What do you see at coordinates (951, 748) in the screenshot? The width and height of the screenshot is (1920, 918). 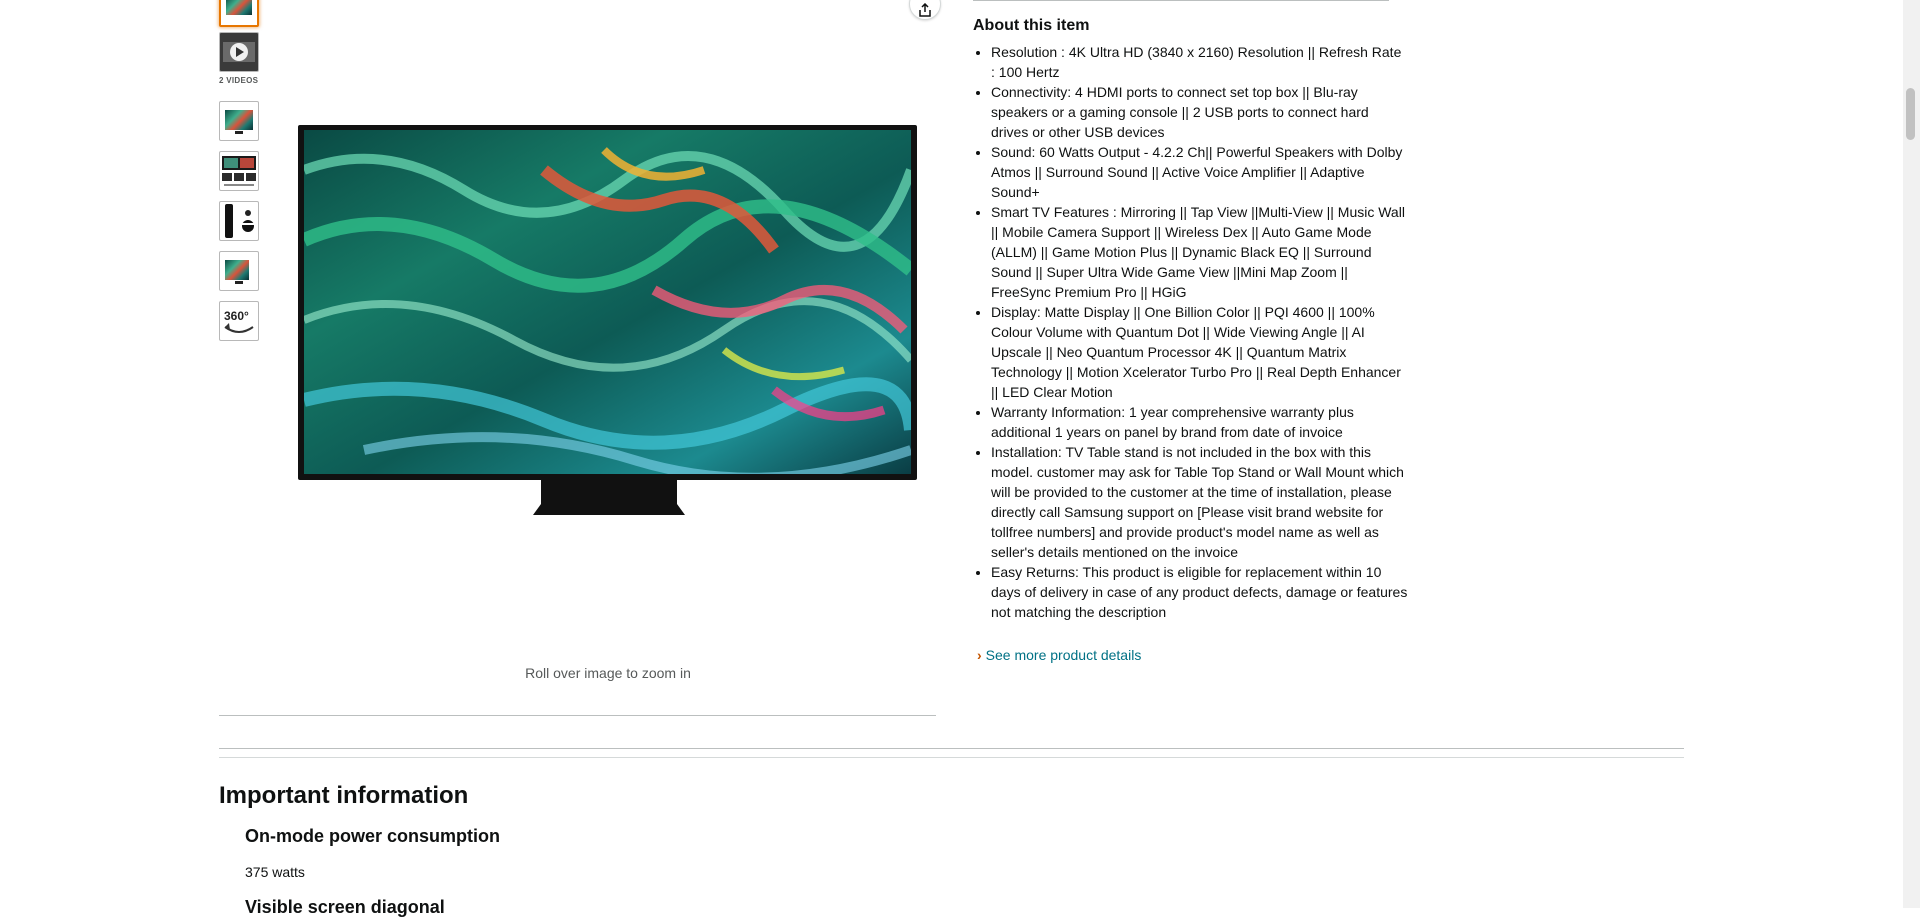 I see `divider-important-top` at bounding box center [951, 748].